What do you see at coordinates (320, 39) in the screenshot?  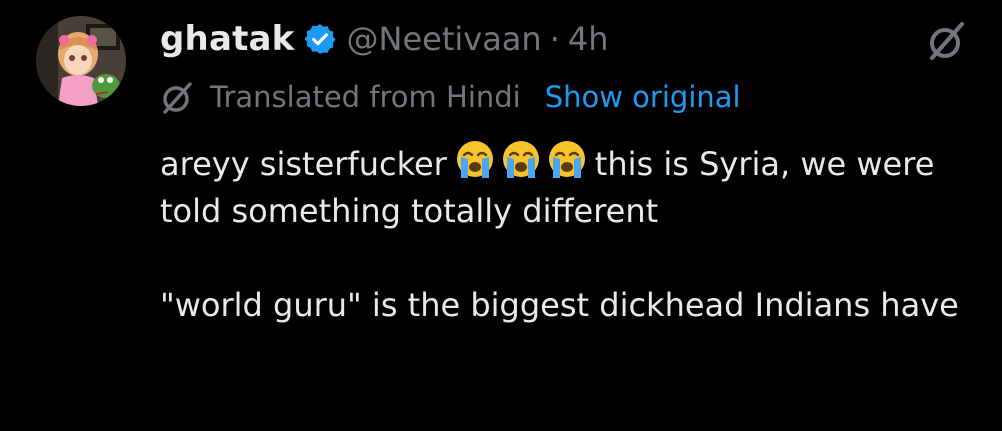 I see `verified-badge-icon` at bounding box center [320, 39].